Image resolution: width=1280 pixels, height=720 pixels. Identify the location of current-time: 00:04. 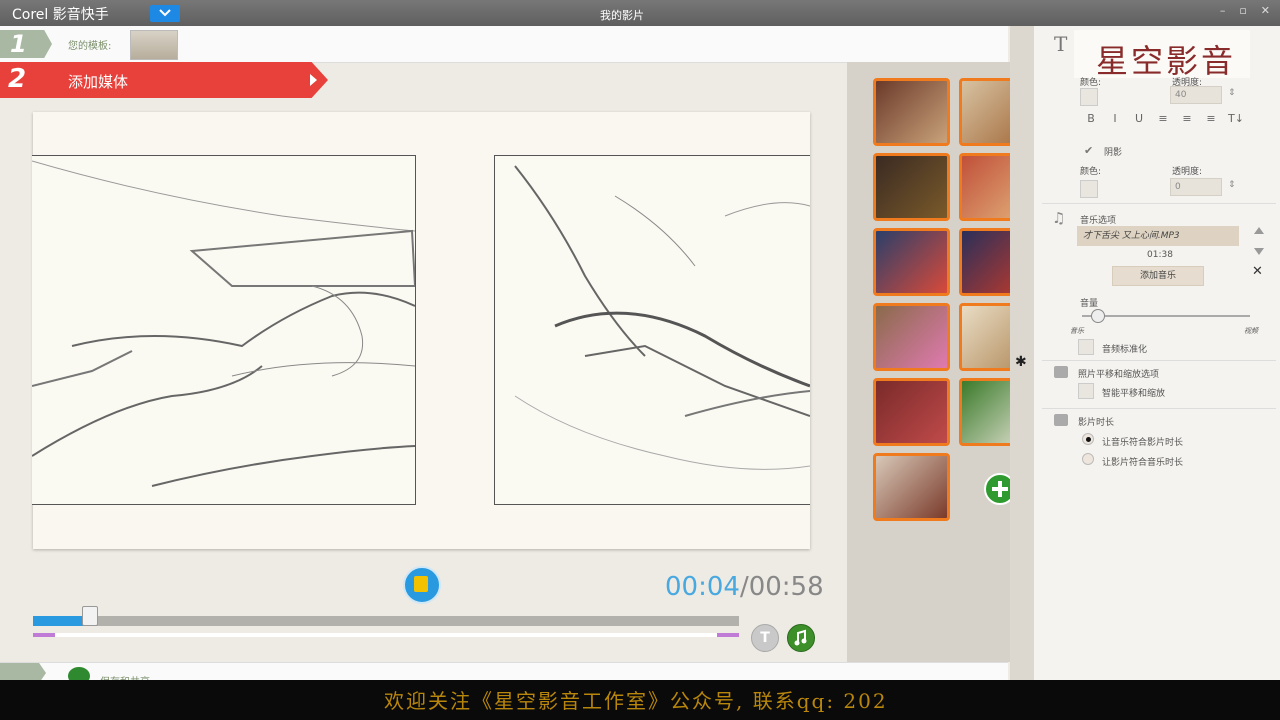
(702, 587).